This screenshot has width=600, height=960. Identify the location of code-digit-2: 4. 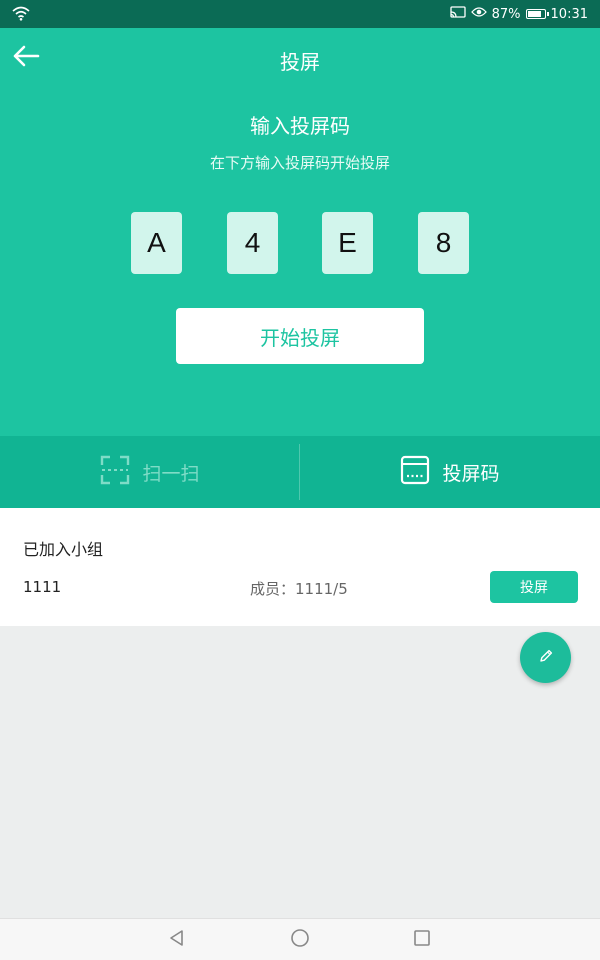
(252, 243).